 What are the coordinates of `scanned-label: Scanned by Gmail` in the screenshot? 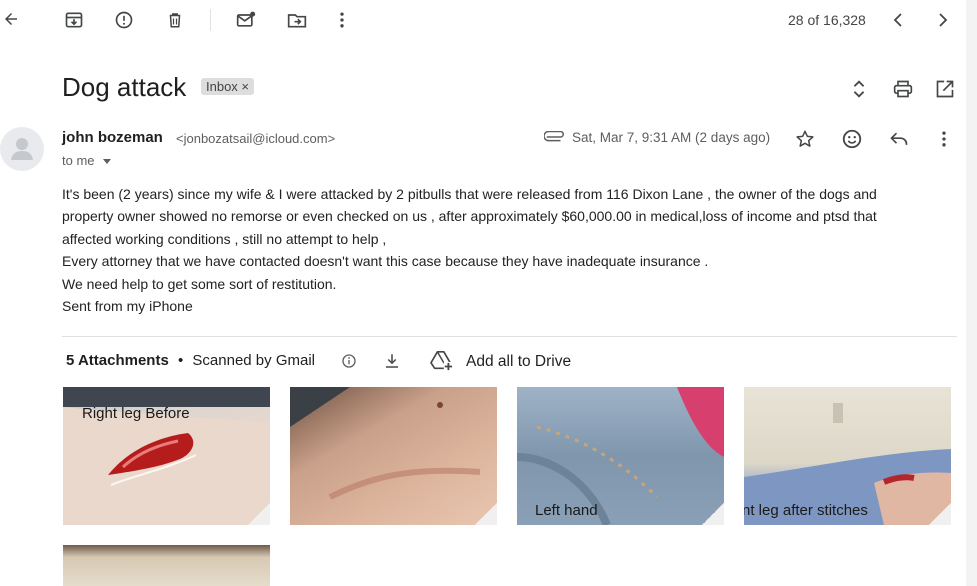 It's located at (253, 360).